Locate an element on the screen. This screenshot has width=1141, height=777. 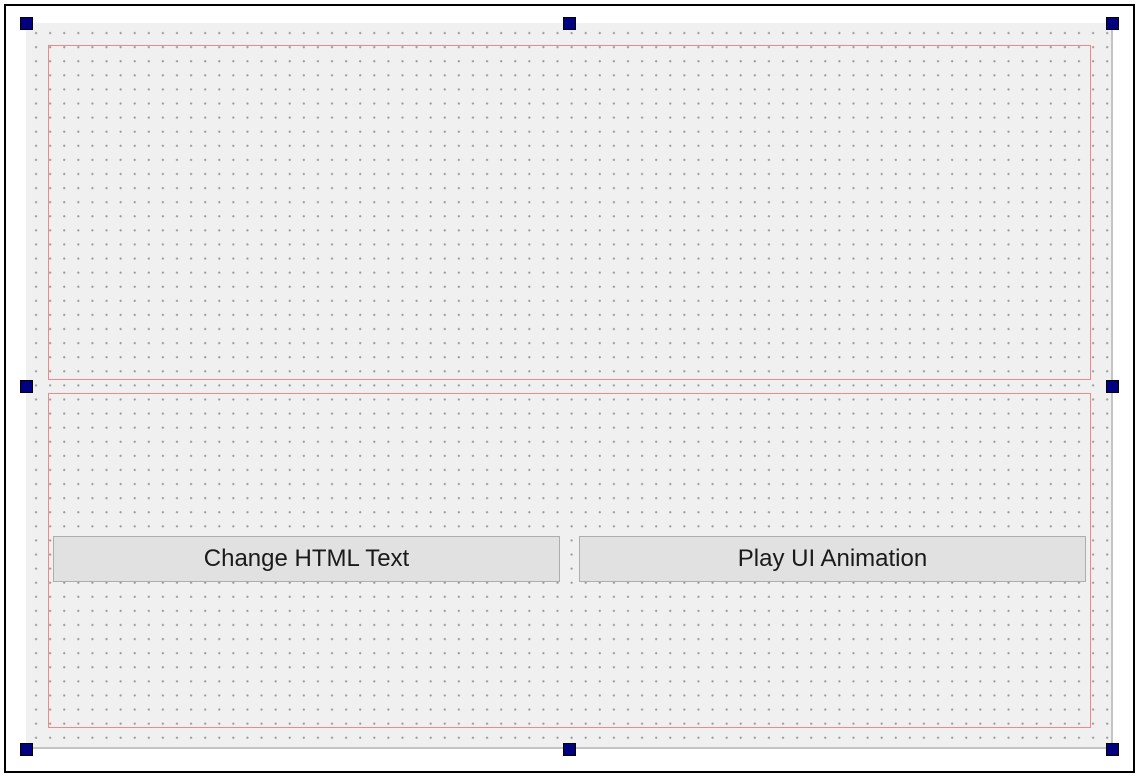
resize-handle-top is located at coordinates (569, 23).